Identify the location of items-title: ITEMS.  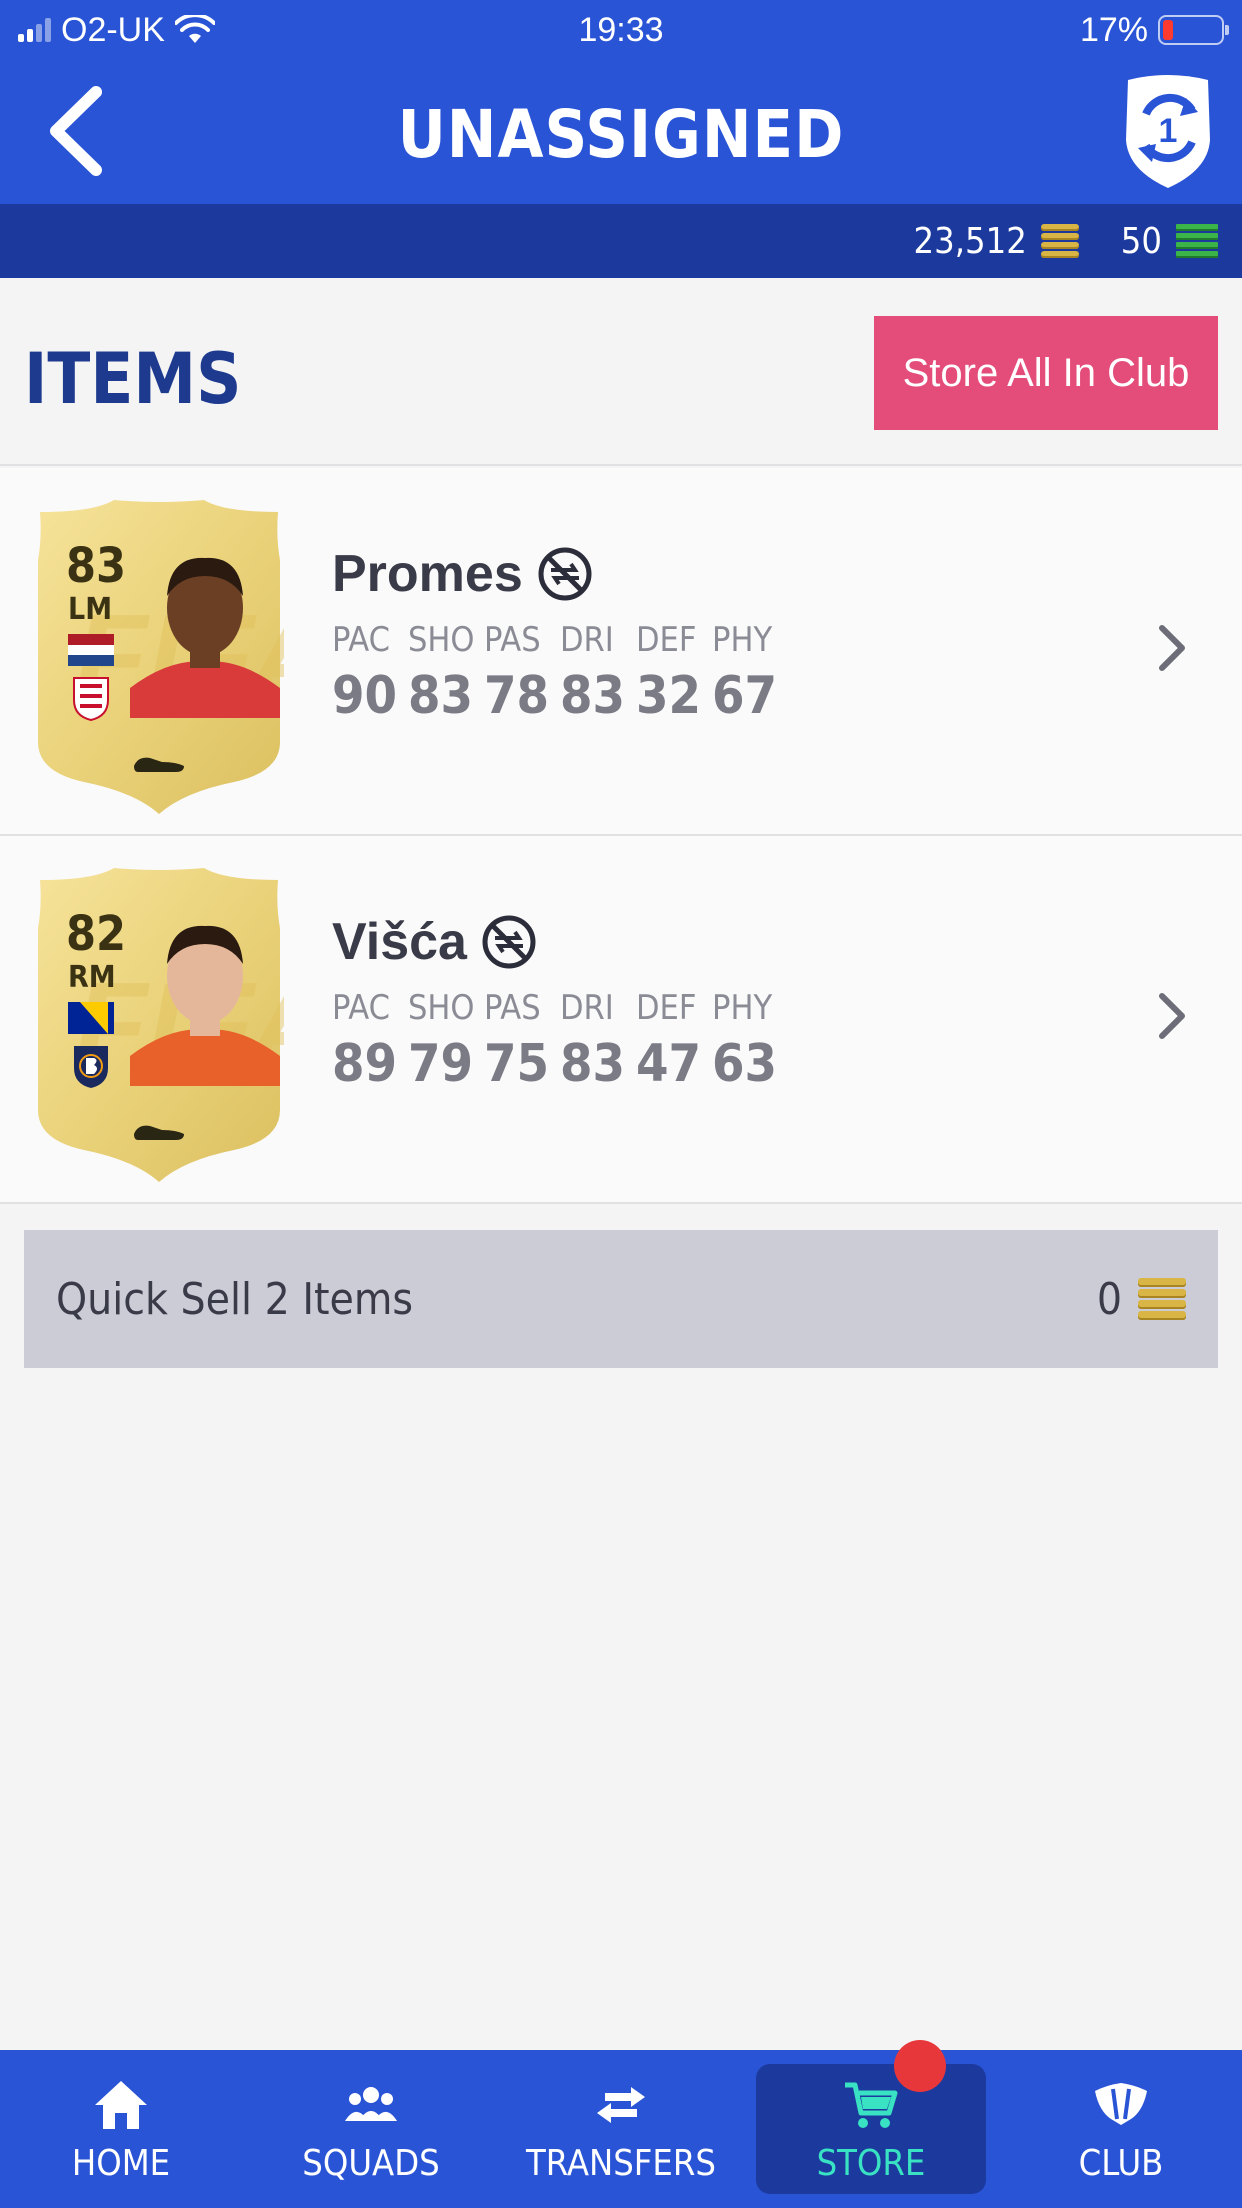
(133, 379).